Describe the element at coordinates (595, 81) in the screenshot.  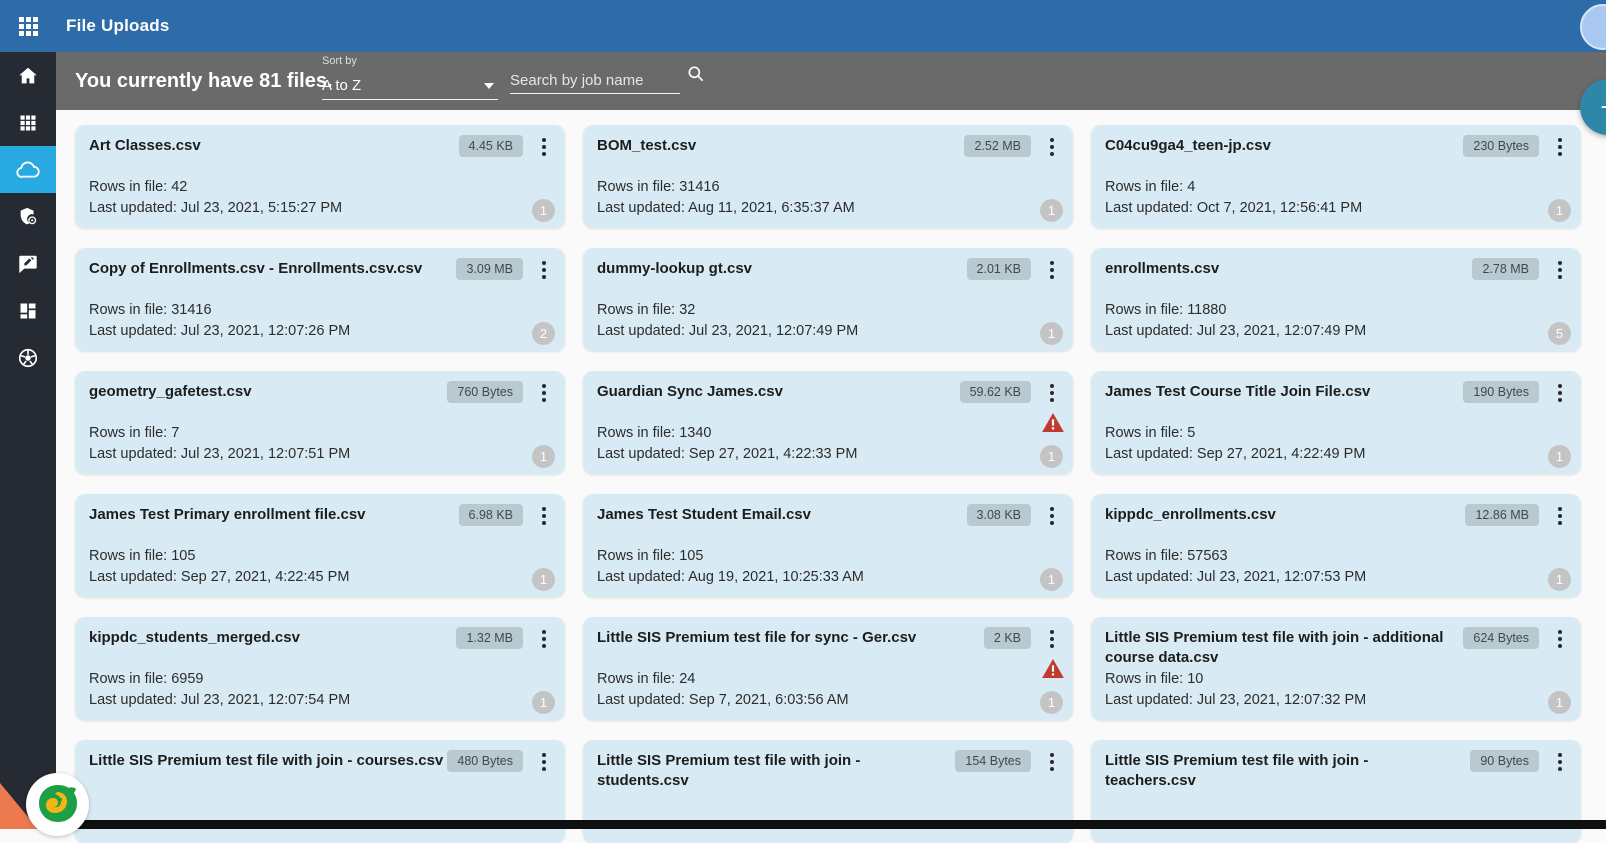
I see `search-input` at that location.